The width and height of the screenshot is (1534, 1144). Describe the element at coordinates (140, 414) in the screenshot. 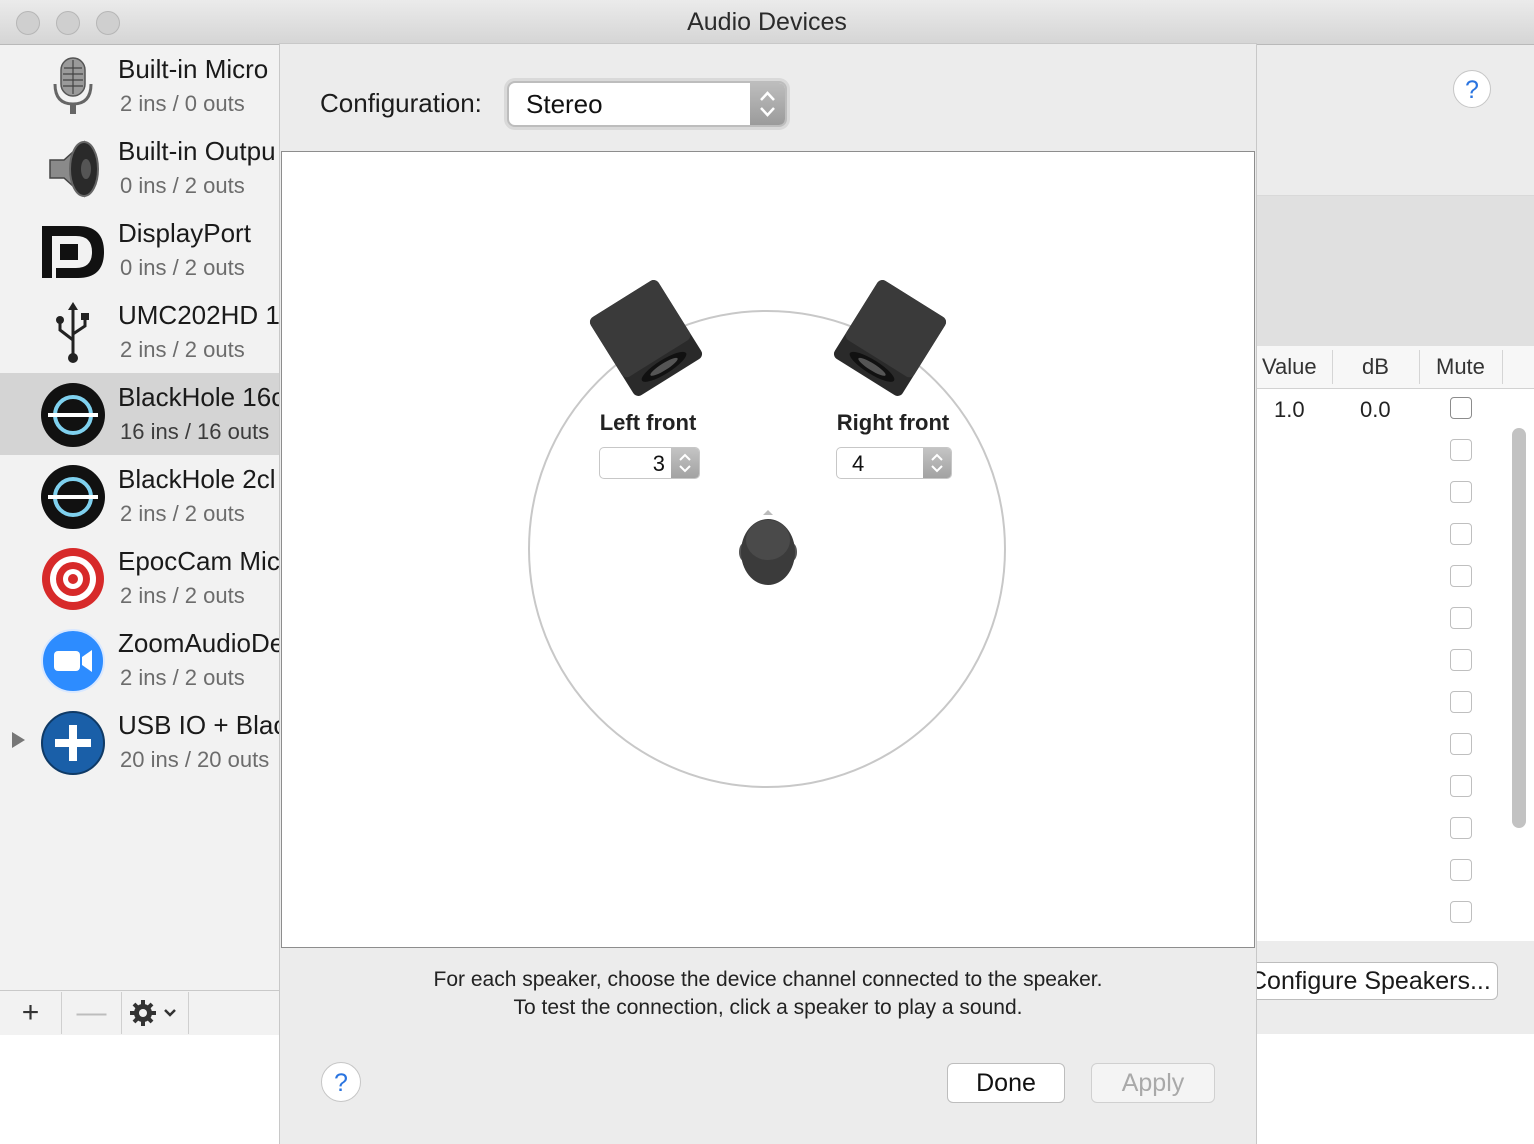

I see `device-row-blackhole-16ch: BlackHole 16c 16 ins / 16 outs` at that location.